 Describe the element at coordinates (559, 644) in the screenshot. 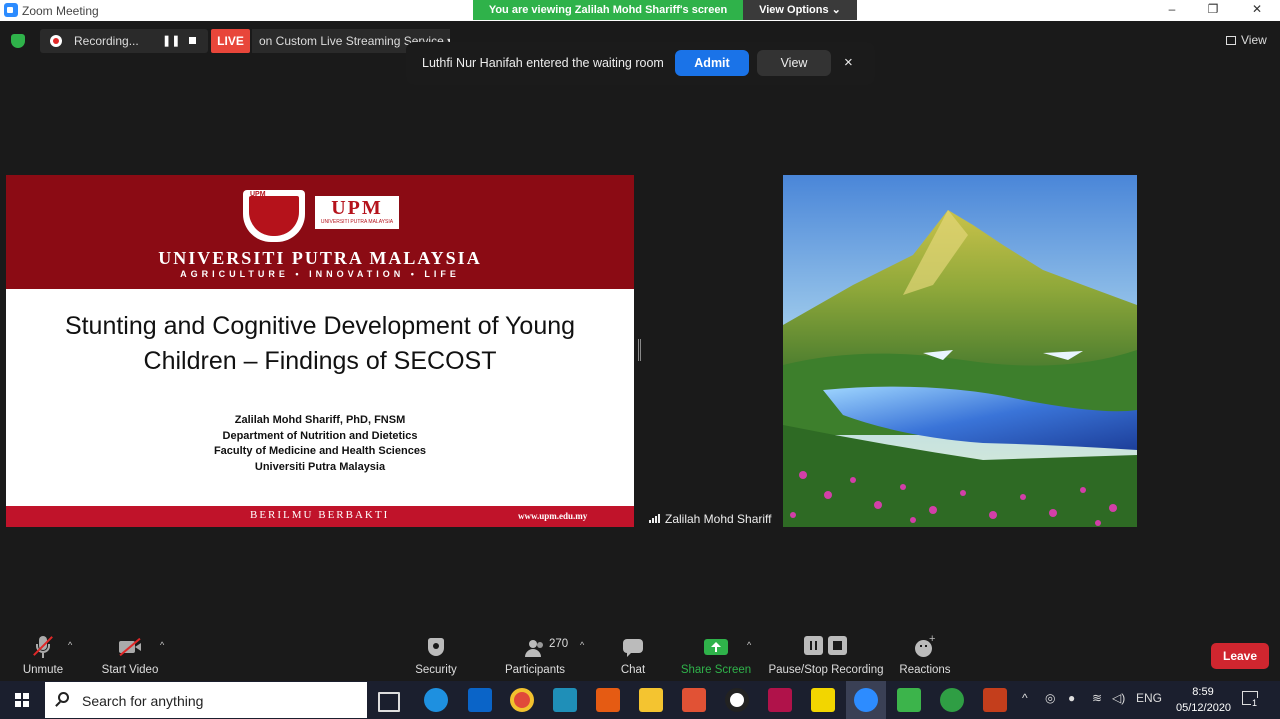

I see `participants-count: 270` at that location.